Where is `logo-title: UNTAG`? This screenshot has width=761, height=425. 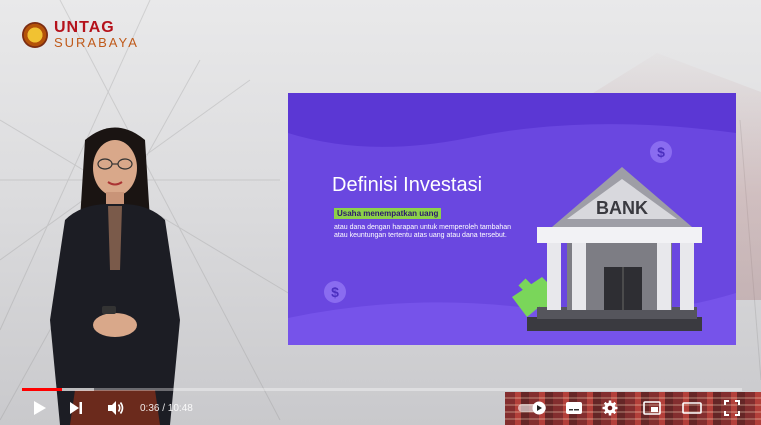 logo-title: UNTAG is located at coordinates (84, 27).